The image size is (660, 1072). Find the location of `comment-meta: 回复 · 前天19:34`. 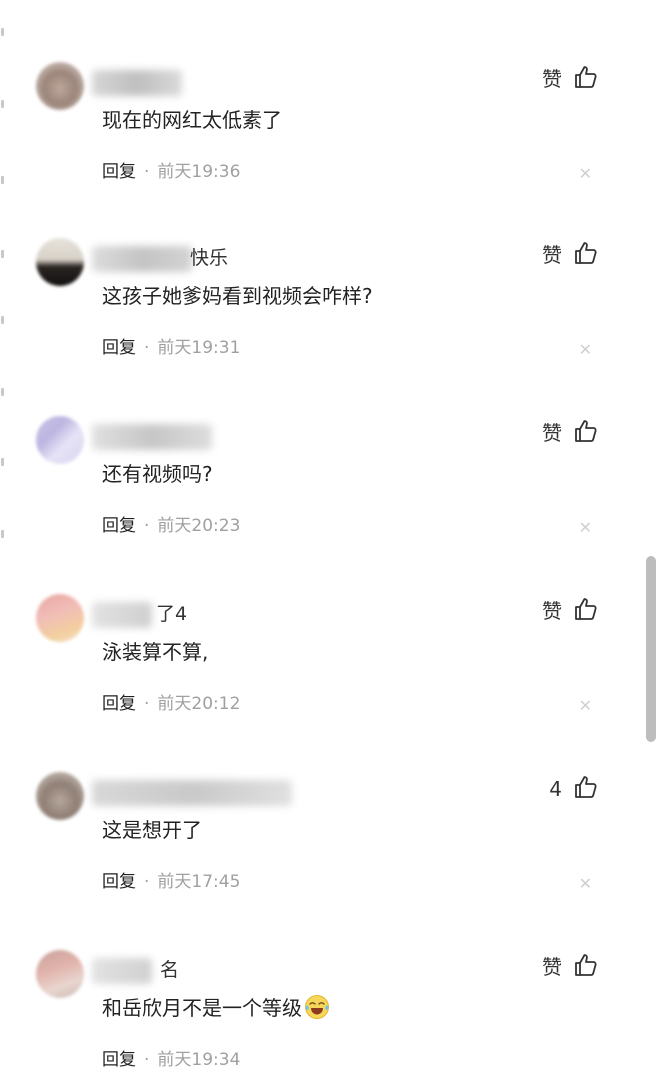

comment-meta: 回复 · 前天19:34 is located at coordinates (171, 1060).